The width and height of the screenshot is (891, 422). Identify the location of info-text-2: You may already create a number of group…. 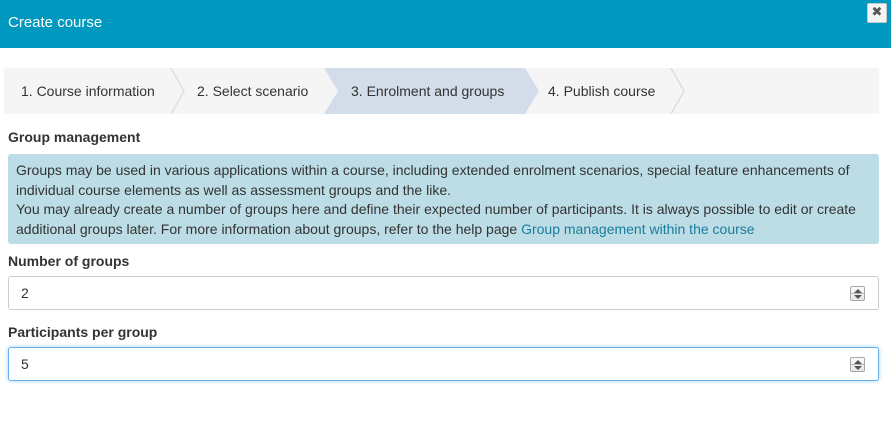
(443, 219).